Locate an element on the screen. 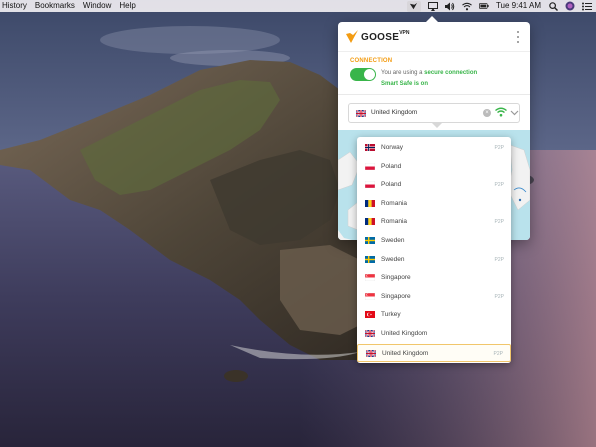  selected-country: United Kingdom is located at coordinates (394, 112).